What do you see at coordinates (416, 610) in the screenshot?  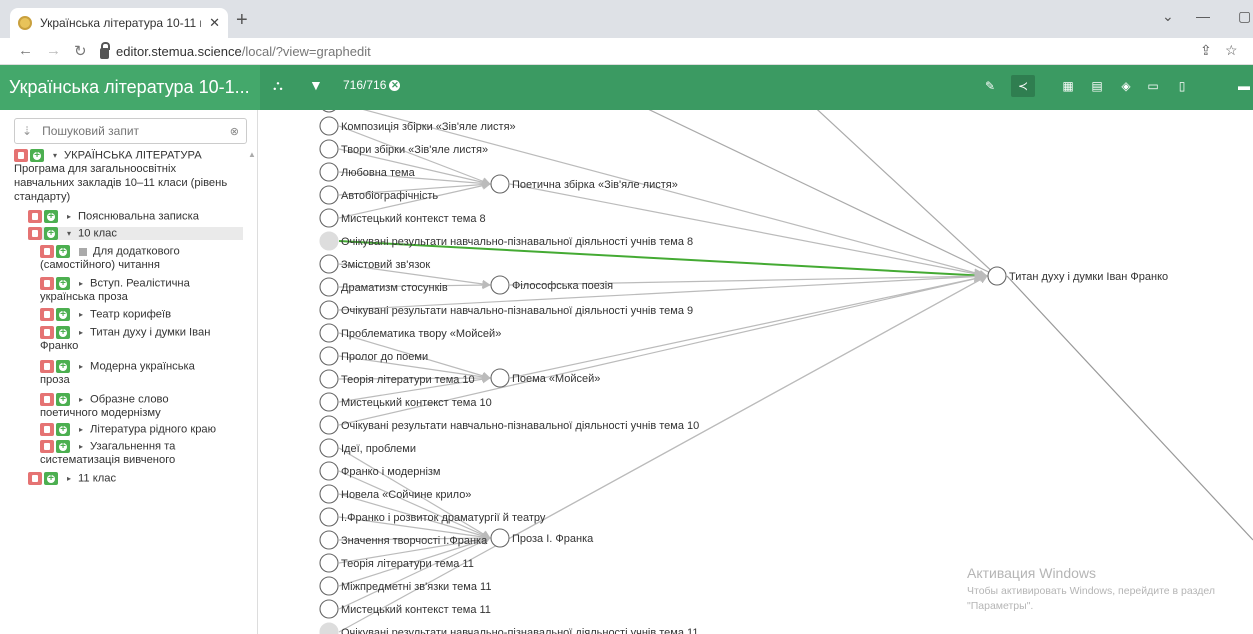 I see `graph-node-label: Мистецький контекст тема 11` at bounding box center [416, 610].